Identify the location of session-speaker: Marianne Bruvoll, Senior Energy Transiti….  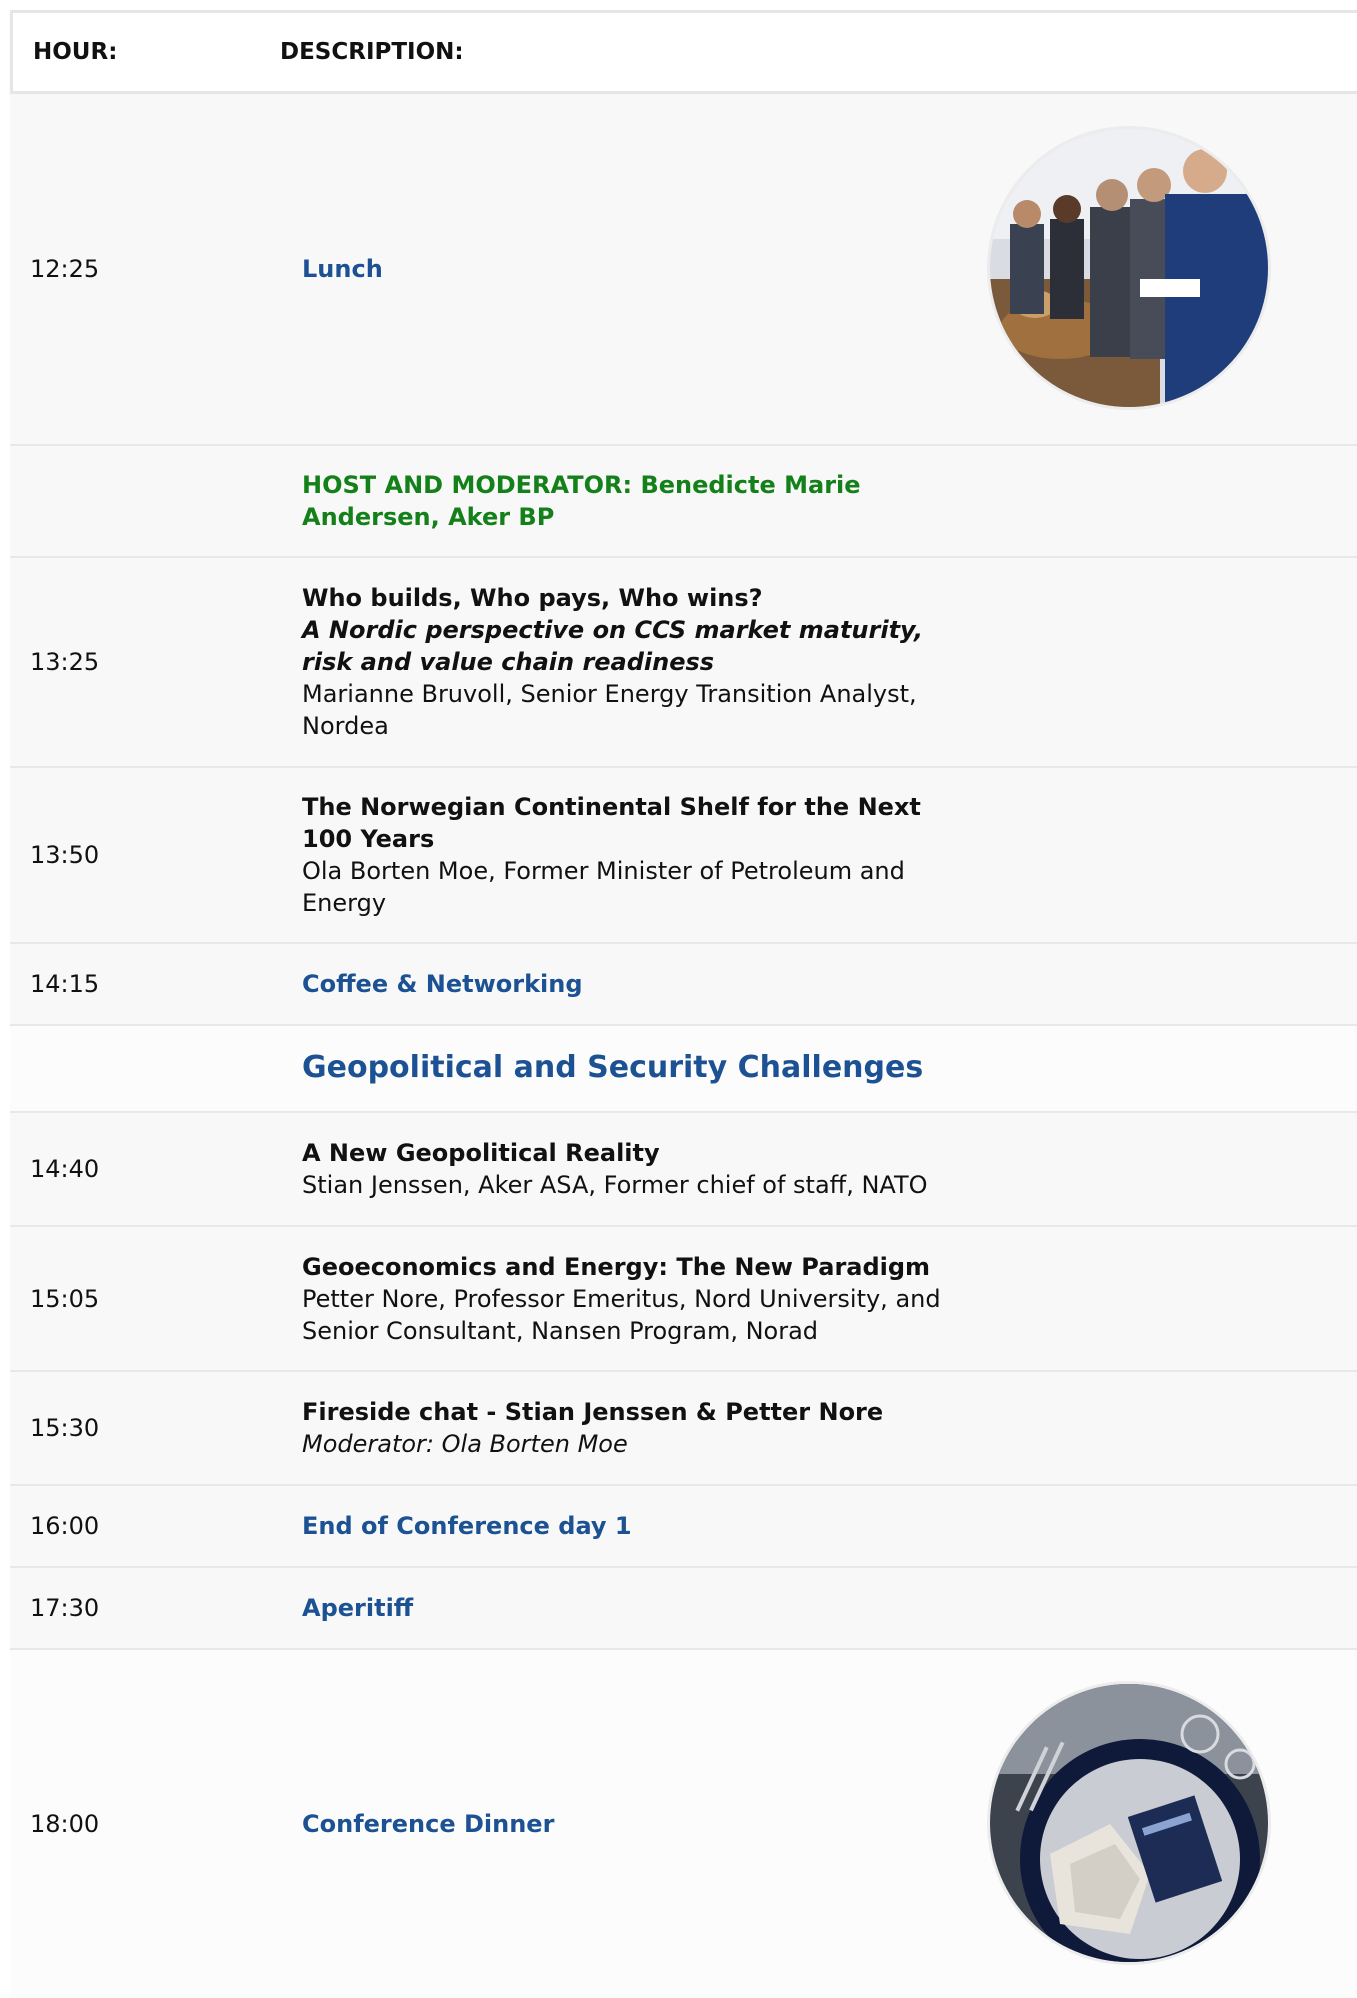
(609, 710).